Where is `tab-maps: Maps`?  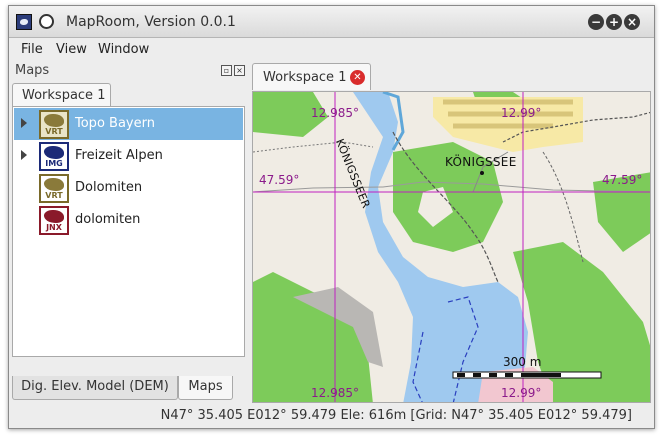 tab-maps: Maps is located at coordinates (205, 388).